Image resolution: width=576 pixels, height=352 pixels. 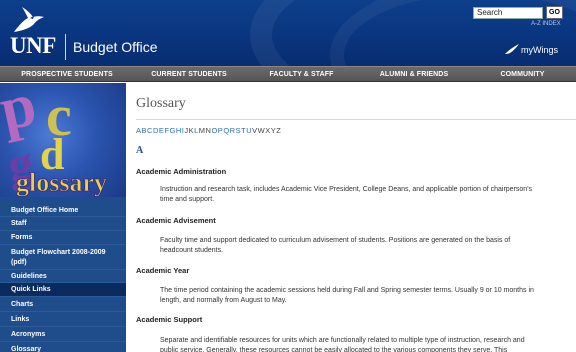 What do you see at coordinates (63, 304) in the screenshot?
I see `sidebar-item-charts: Charts` at bounding box center [63, 304].